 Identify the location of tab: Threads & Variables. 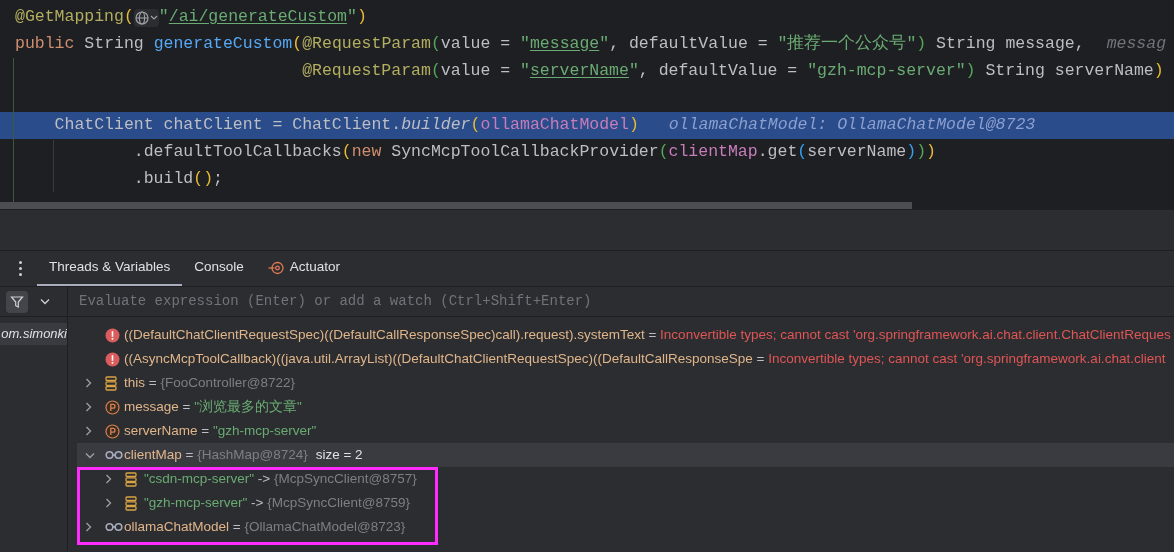
(110, 268).